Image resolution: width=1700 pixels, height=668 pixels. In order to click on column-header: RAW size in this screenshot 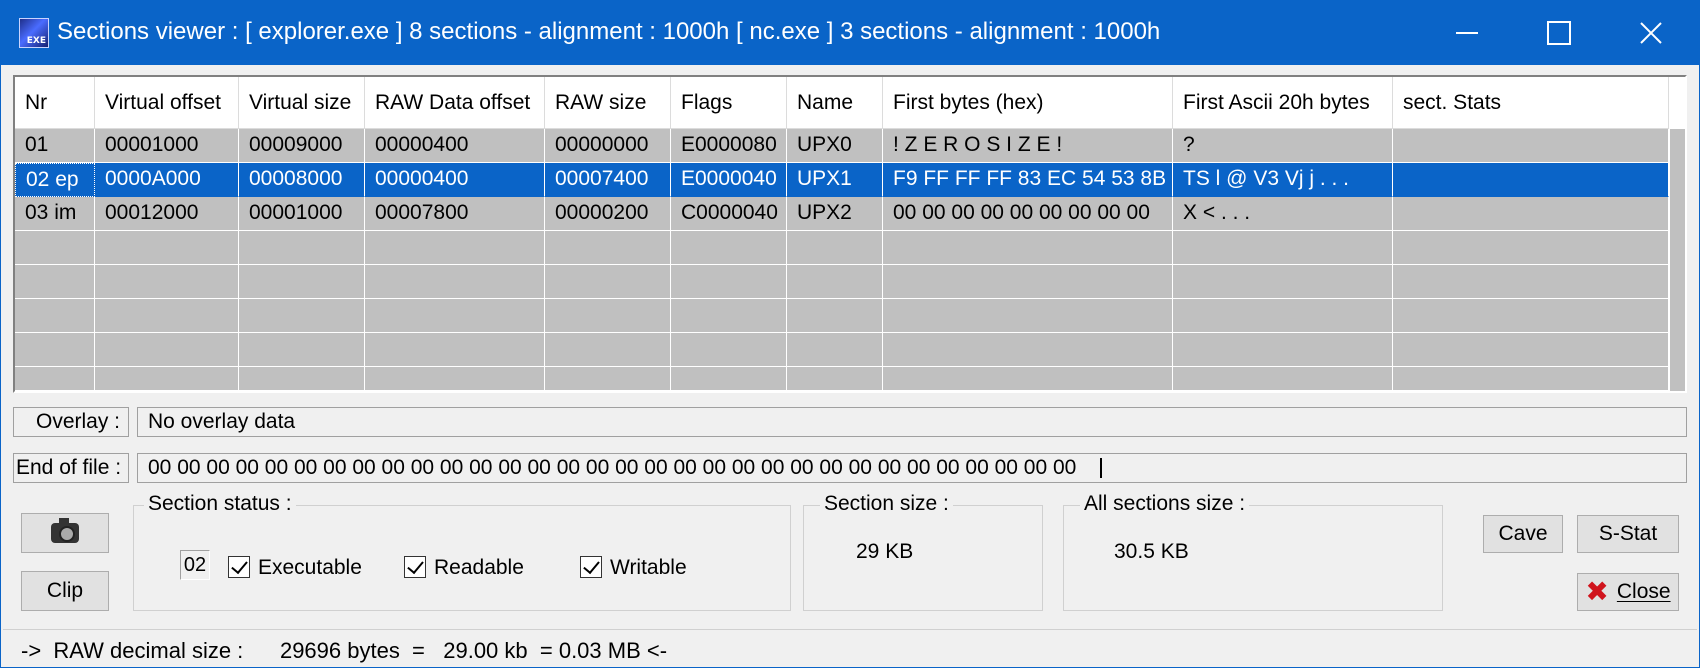, I will do `click(608, 103)`.